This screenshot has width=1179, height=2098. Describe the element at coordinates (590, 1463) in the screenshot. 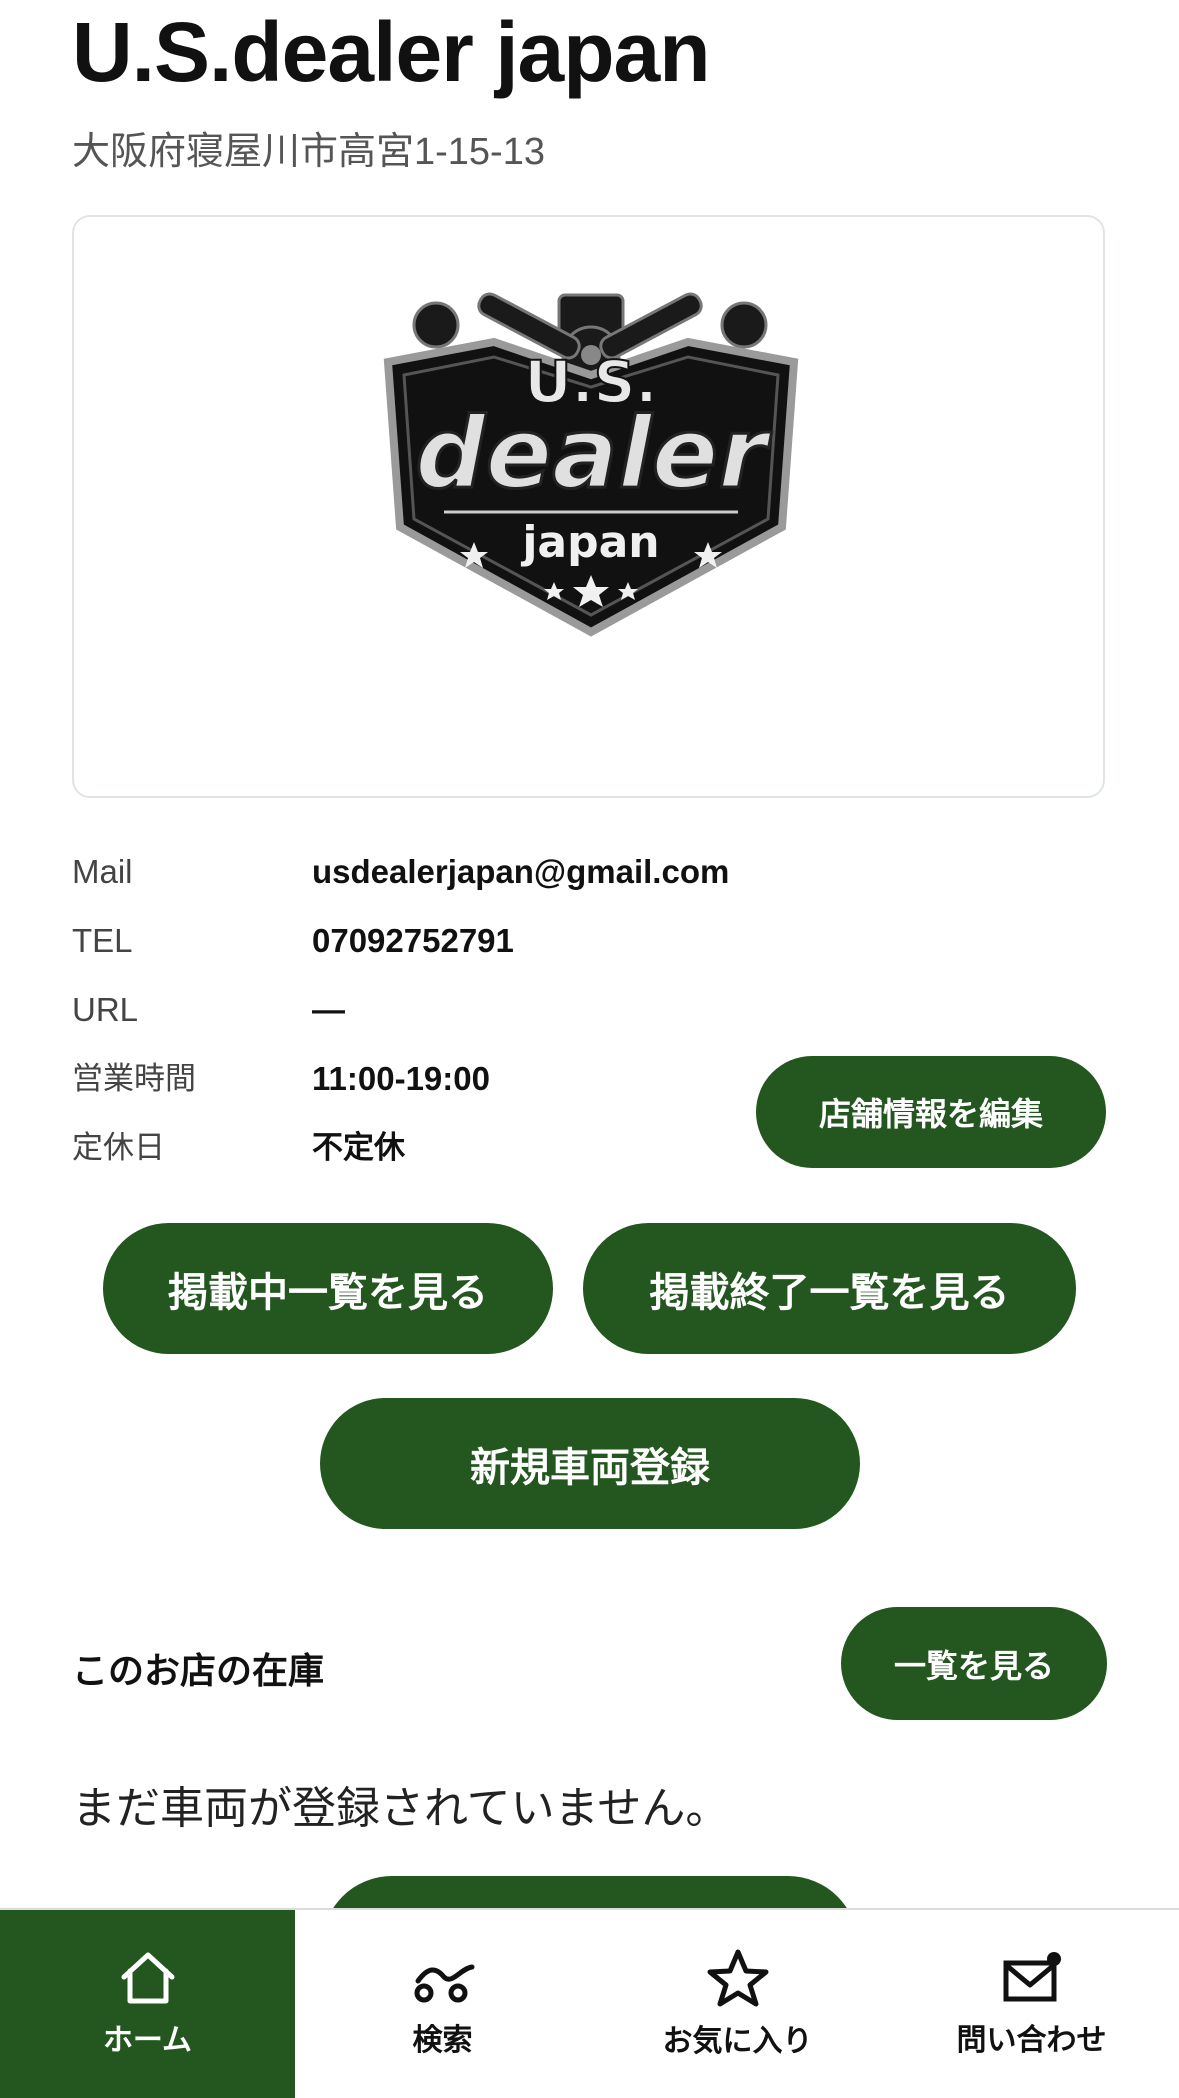

I see `register-vehicle-button: 新規車両登録` at that location.